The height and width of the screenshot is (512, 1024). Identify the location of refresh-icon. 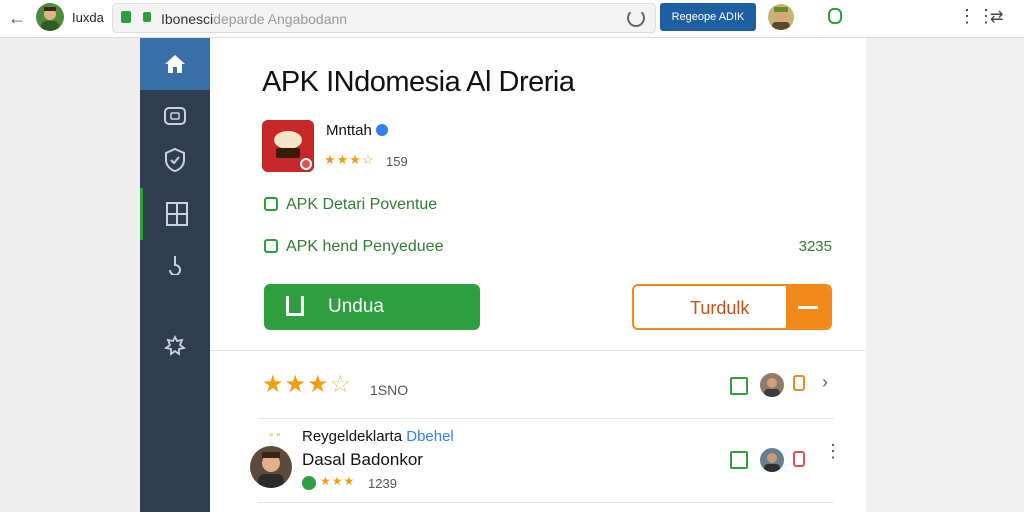
(175, 265).